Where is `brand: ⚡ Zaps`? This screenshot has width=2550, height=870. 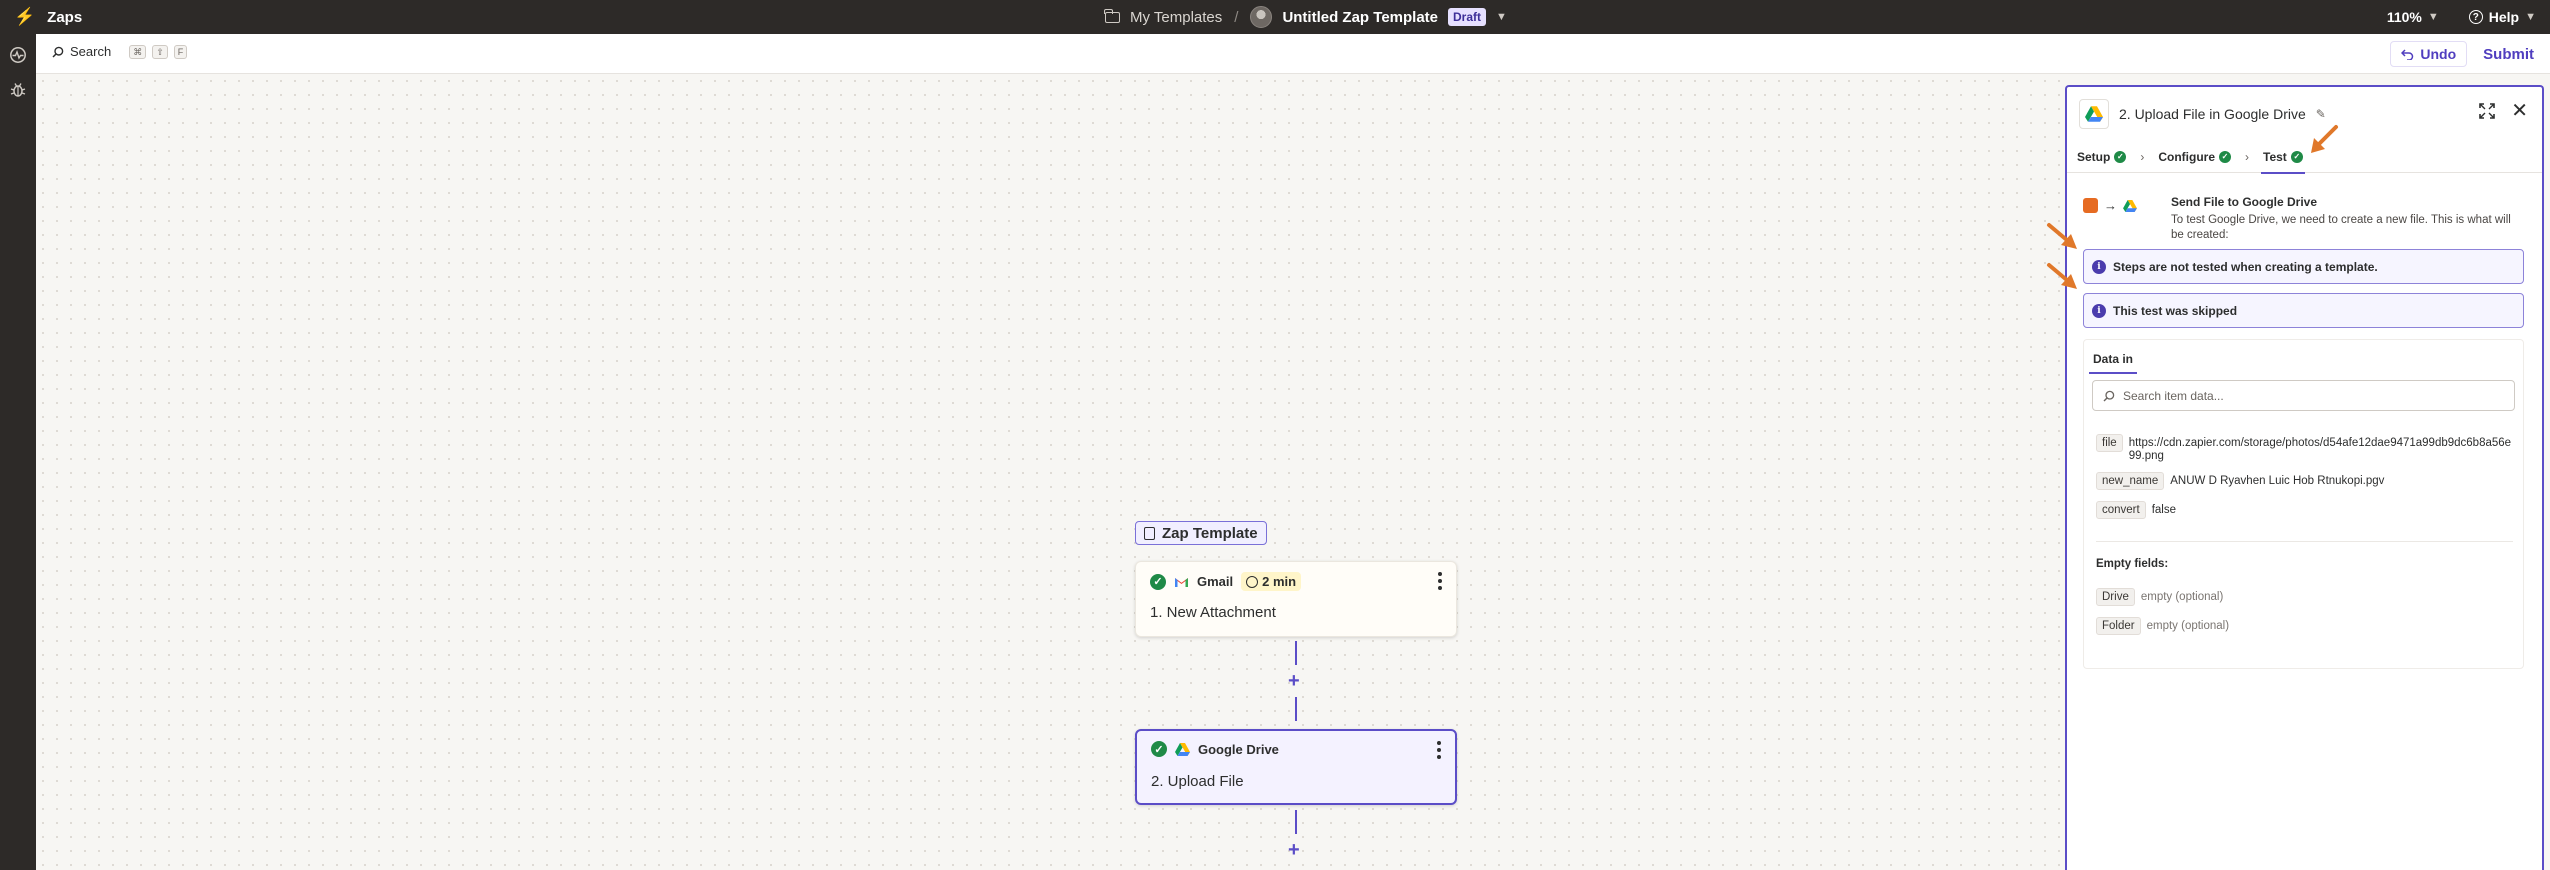 brand: ⚡ Zaps is located at coordinates (48, 17).